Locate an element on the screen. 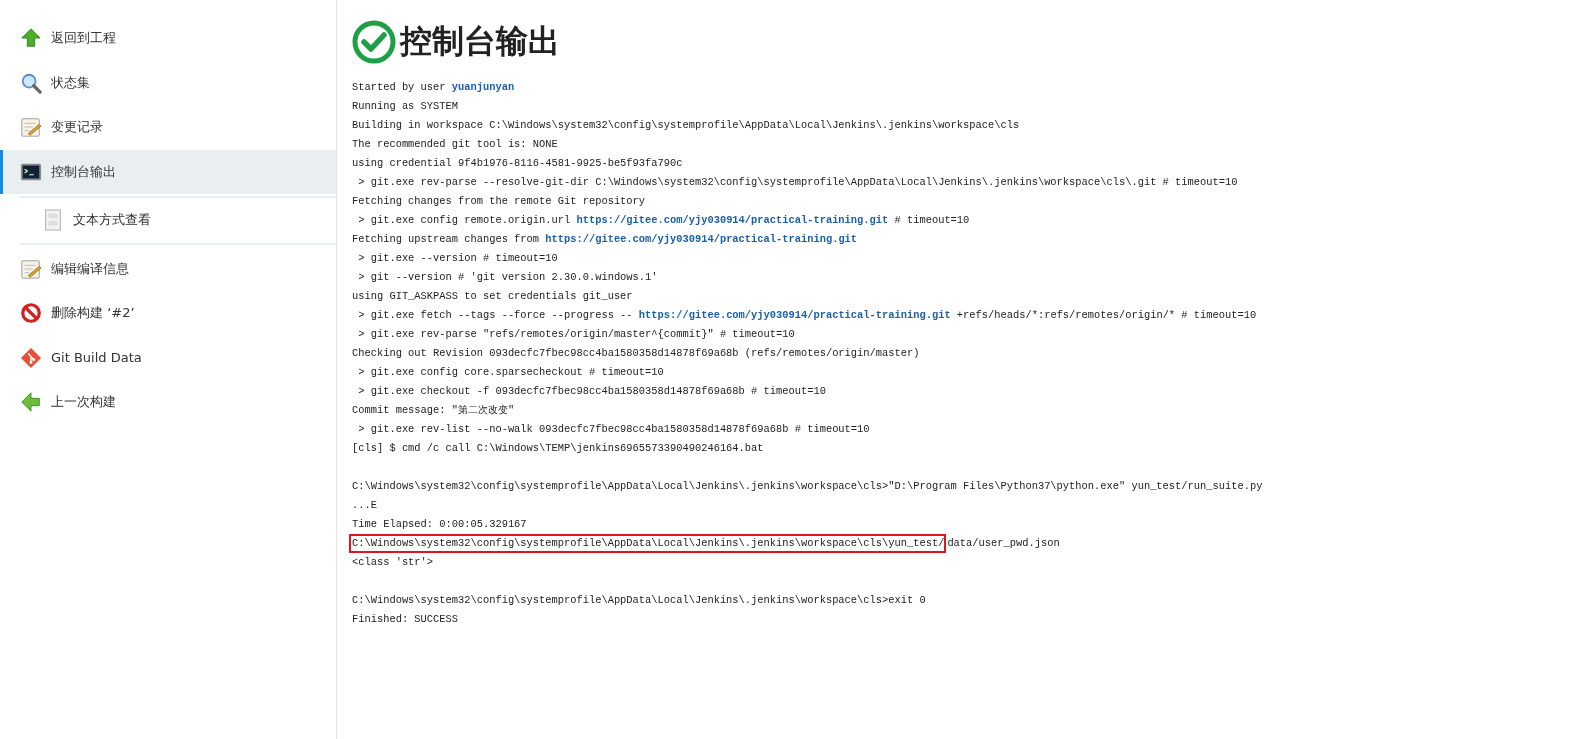 Image resolution: width=1571 pixels, height=739 pixels. success-check-icon is located at coordinates (374, 42).